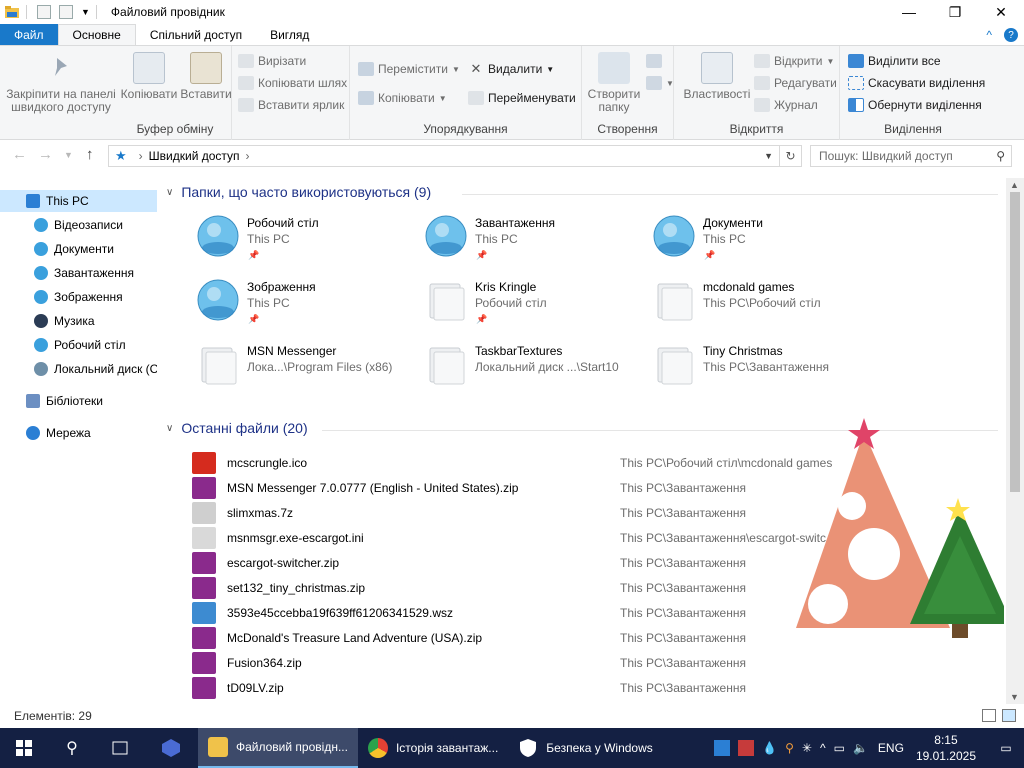 The width and height of the screenshot is (1024, 768). Describe the element at coordinates (1014, 185) in the screenshot. I see `scroll-up-icon: ▲` at that location.